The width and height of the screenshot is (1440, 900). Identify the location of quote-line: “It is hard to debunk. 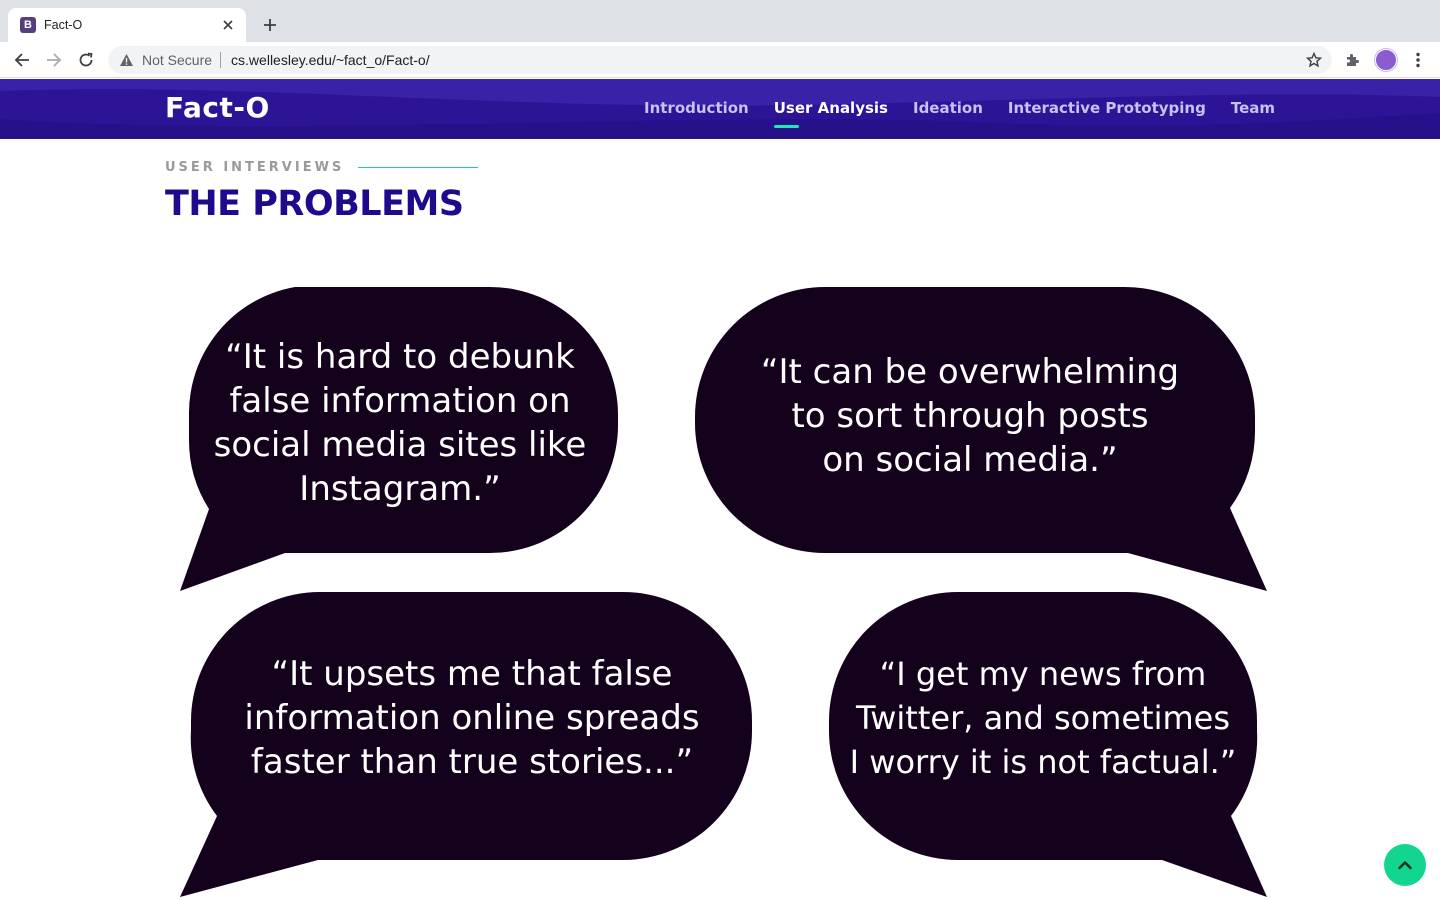
(400, 357).